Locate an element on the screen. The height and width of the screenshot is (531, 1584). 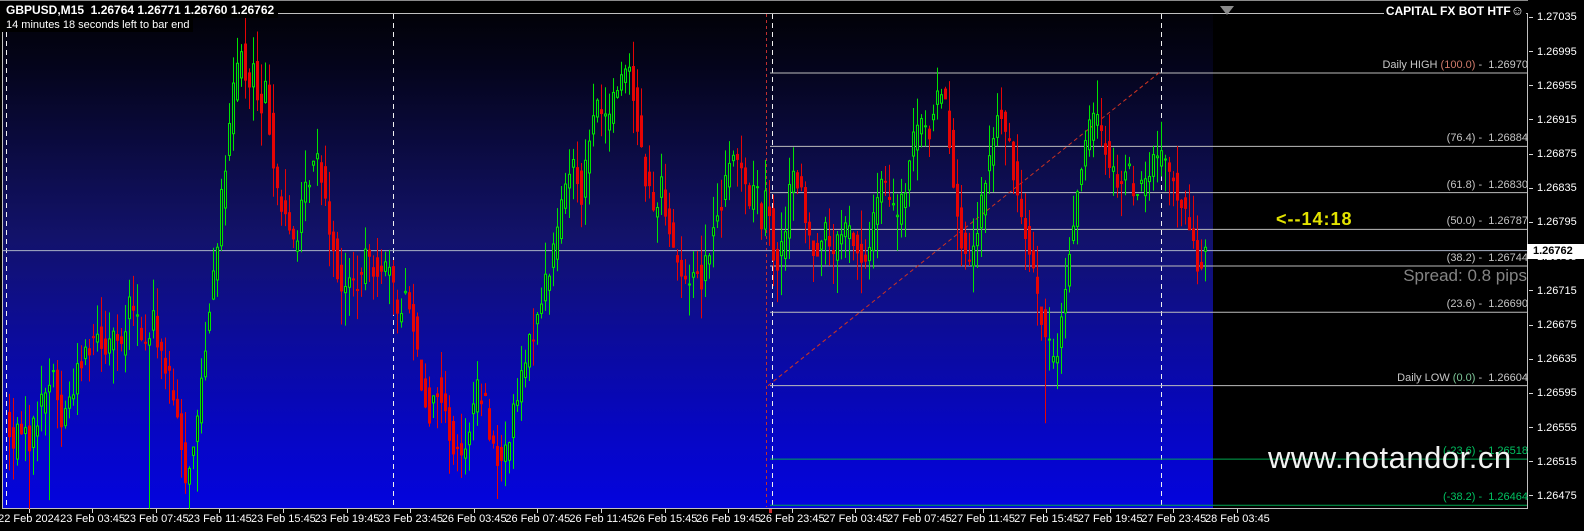
fib-label-part: (61.8) - 1.26830 is located at coordinates (1487, 184).